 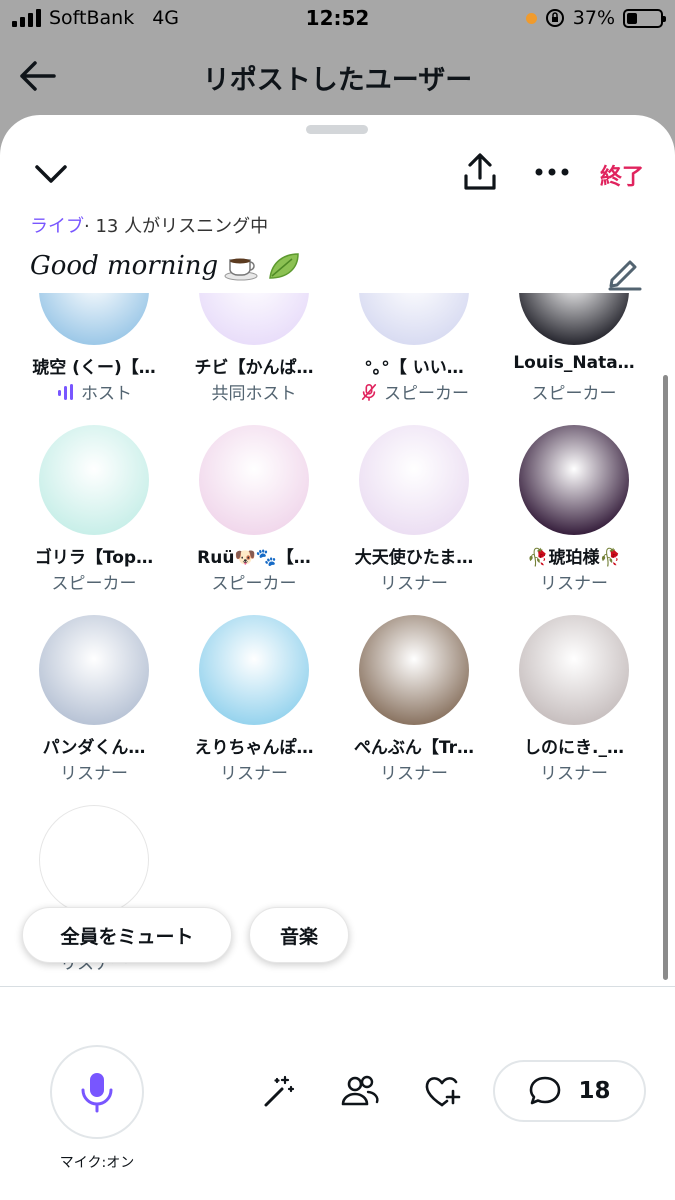 What do you see at coordinates (360, 1091) in the screenshot?
I see `people-icon` at bounding box center [360, 1091].